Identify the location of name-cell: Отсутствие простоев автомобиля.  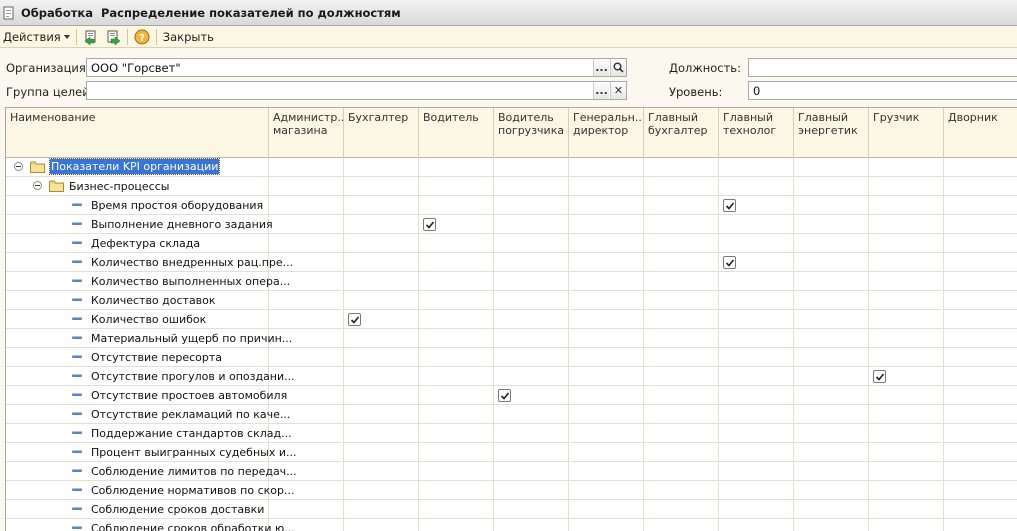
(146, 395).